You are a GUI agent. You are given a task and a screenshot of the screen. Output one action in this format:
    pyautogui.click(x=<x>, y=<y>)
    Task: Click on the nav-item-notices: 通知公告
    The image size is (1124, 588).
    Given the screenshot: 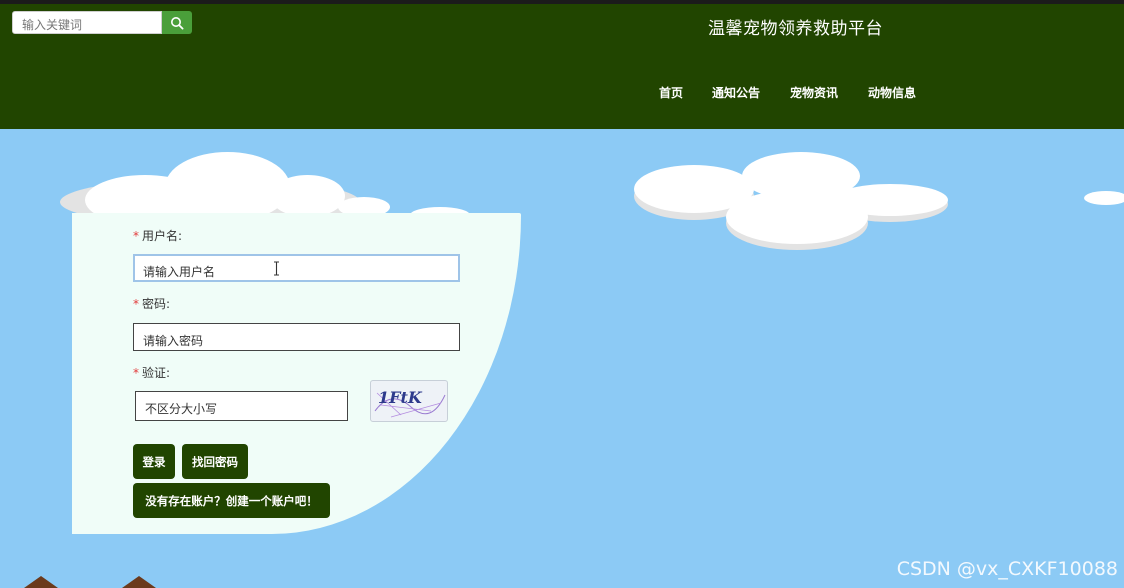 What is the action you would take?
    pyautogui.click(x=736, y=92)
    